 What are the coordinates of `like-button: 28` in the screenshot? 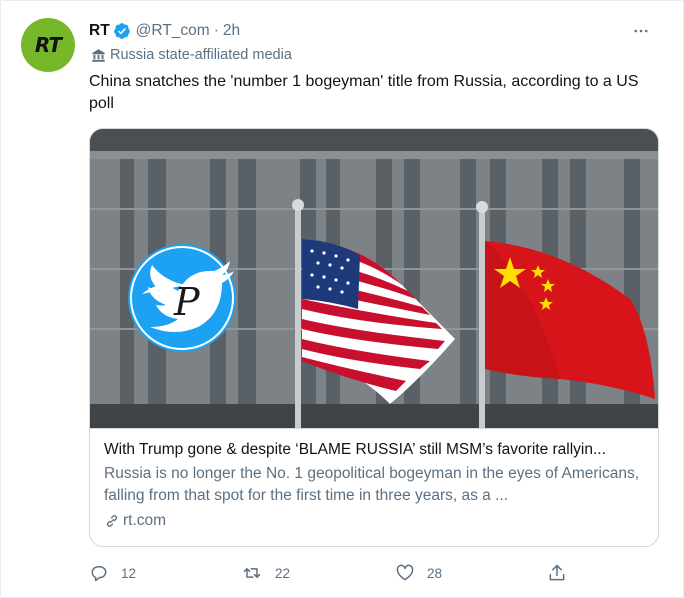 It's located at (418, 573).